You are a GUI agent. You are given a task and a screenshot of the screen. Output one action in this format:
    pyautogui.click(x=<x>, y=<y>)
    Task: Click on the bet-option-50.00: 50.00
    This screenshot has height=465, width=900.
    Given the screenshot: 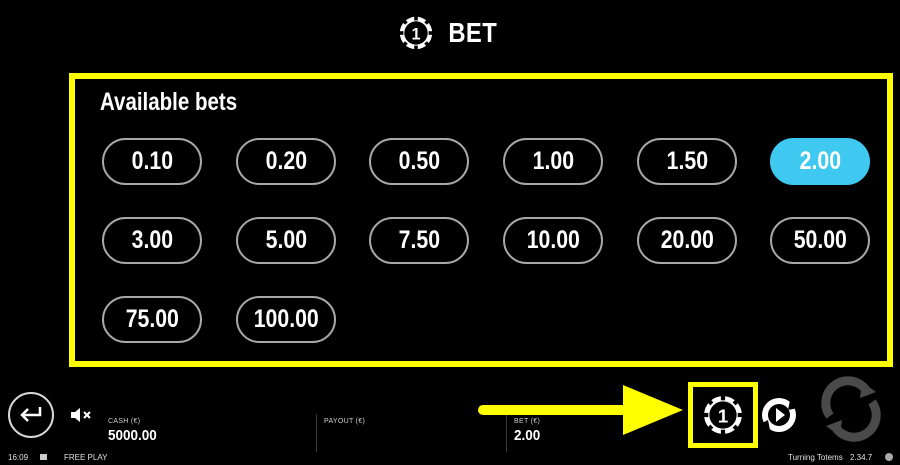 What is the action you would take?
    pyautogui.click(x=820, y=240)
    